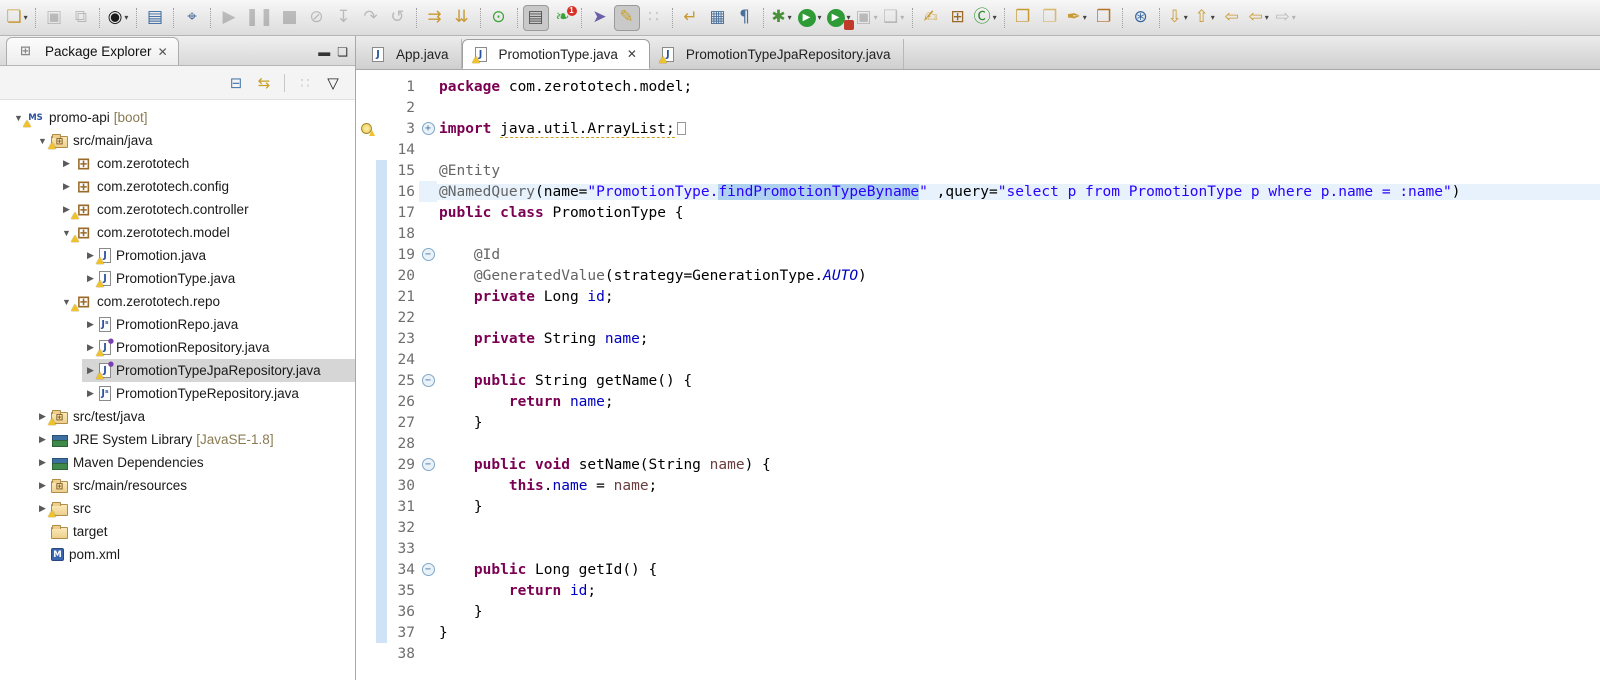 The width and height of the screenshot is (1600, 680). What do you see at coordinates (782, 18) in the screenshot?
I see `debug-button: ✱ ▾` at bounding box center [782, 18].